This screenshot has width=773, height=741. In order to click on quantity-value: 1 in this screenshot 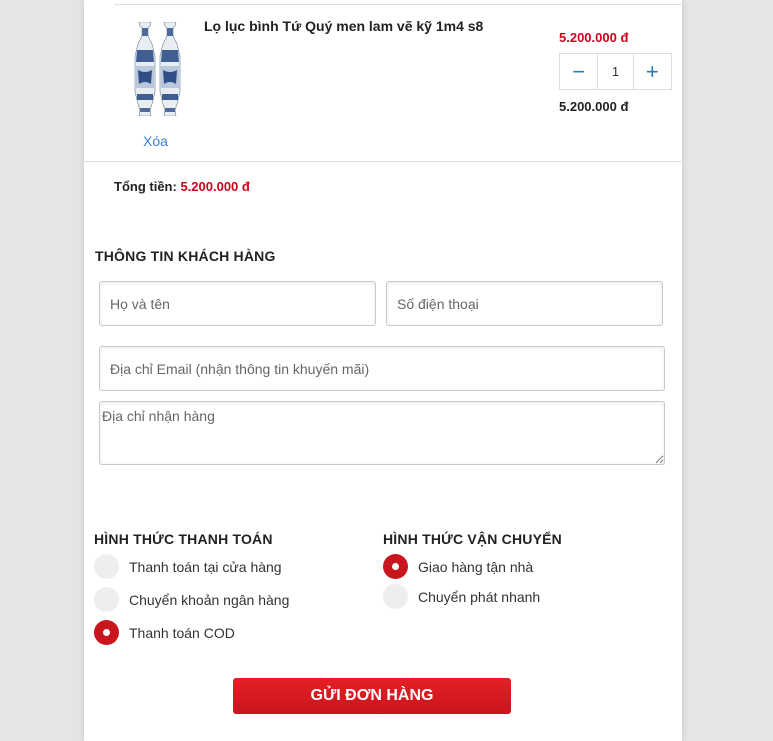, I will do `click(615, 71)`.